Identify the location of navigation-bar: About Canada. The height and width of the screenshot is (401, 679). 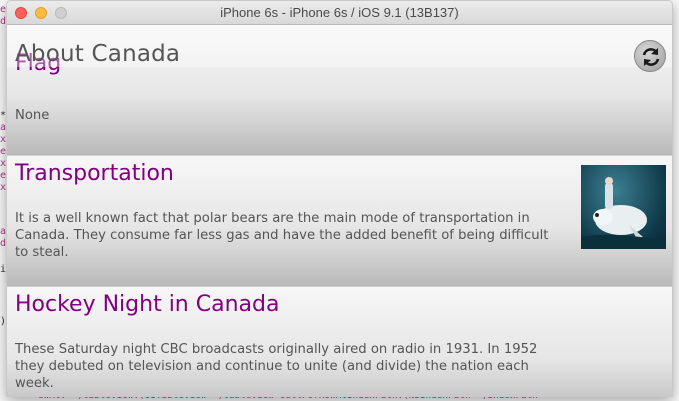
(339, 48).